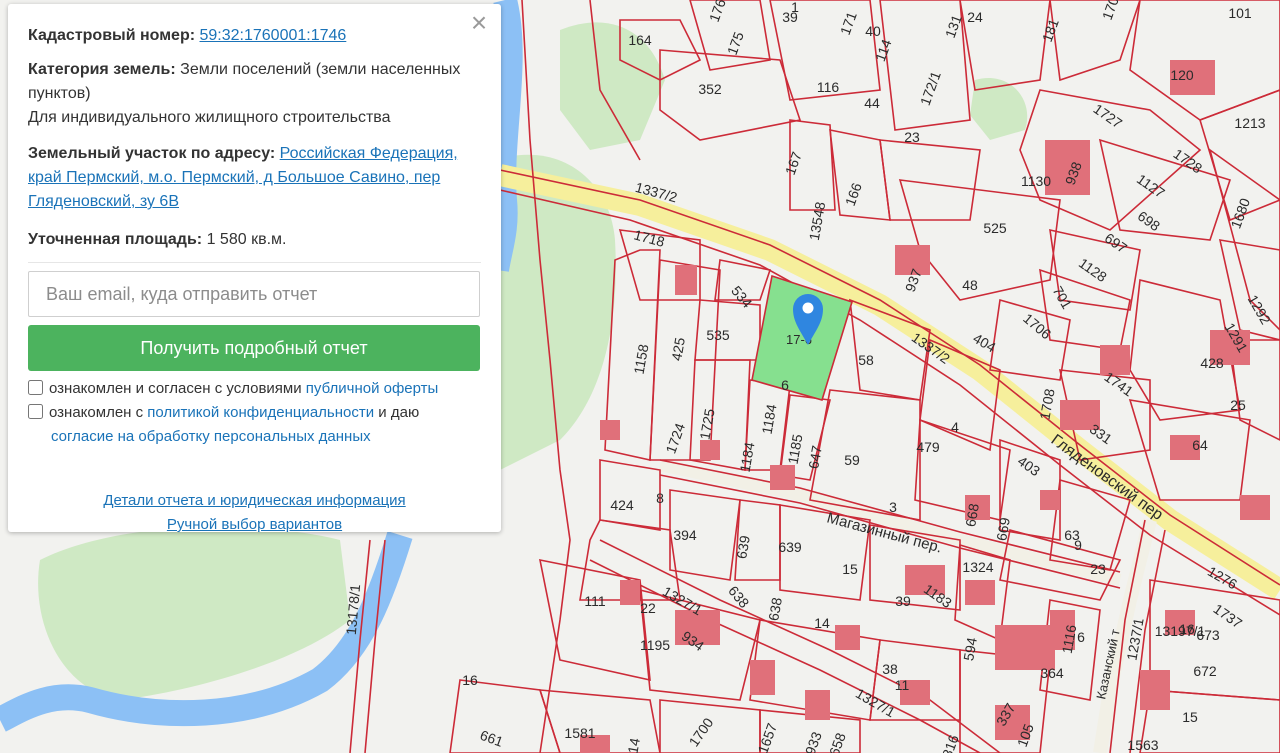 The width and height of the screenshot is (1280, 753). I want to click on privacy-policy-link: политикой конфиденциальности, so click(260, 412).